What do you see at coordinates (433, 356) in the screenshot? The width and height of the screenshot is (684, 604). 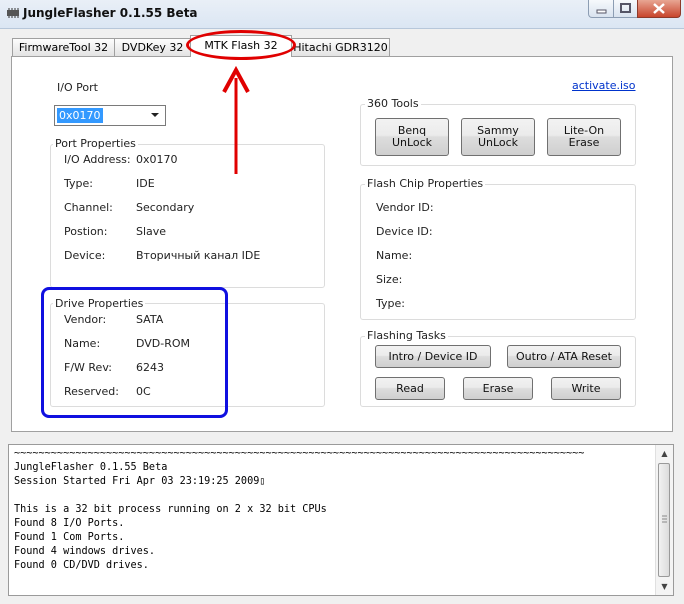 I see `intro-device-id-button: Intro / Device ID` at bounding box center [433, 356].